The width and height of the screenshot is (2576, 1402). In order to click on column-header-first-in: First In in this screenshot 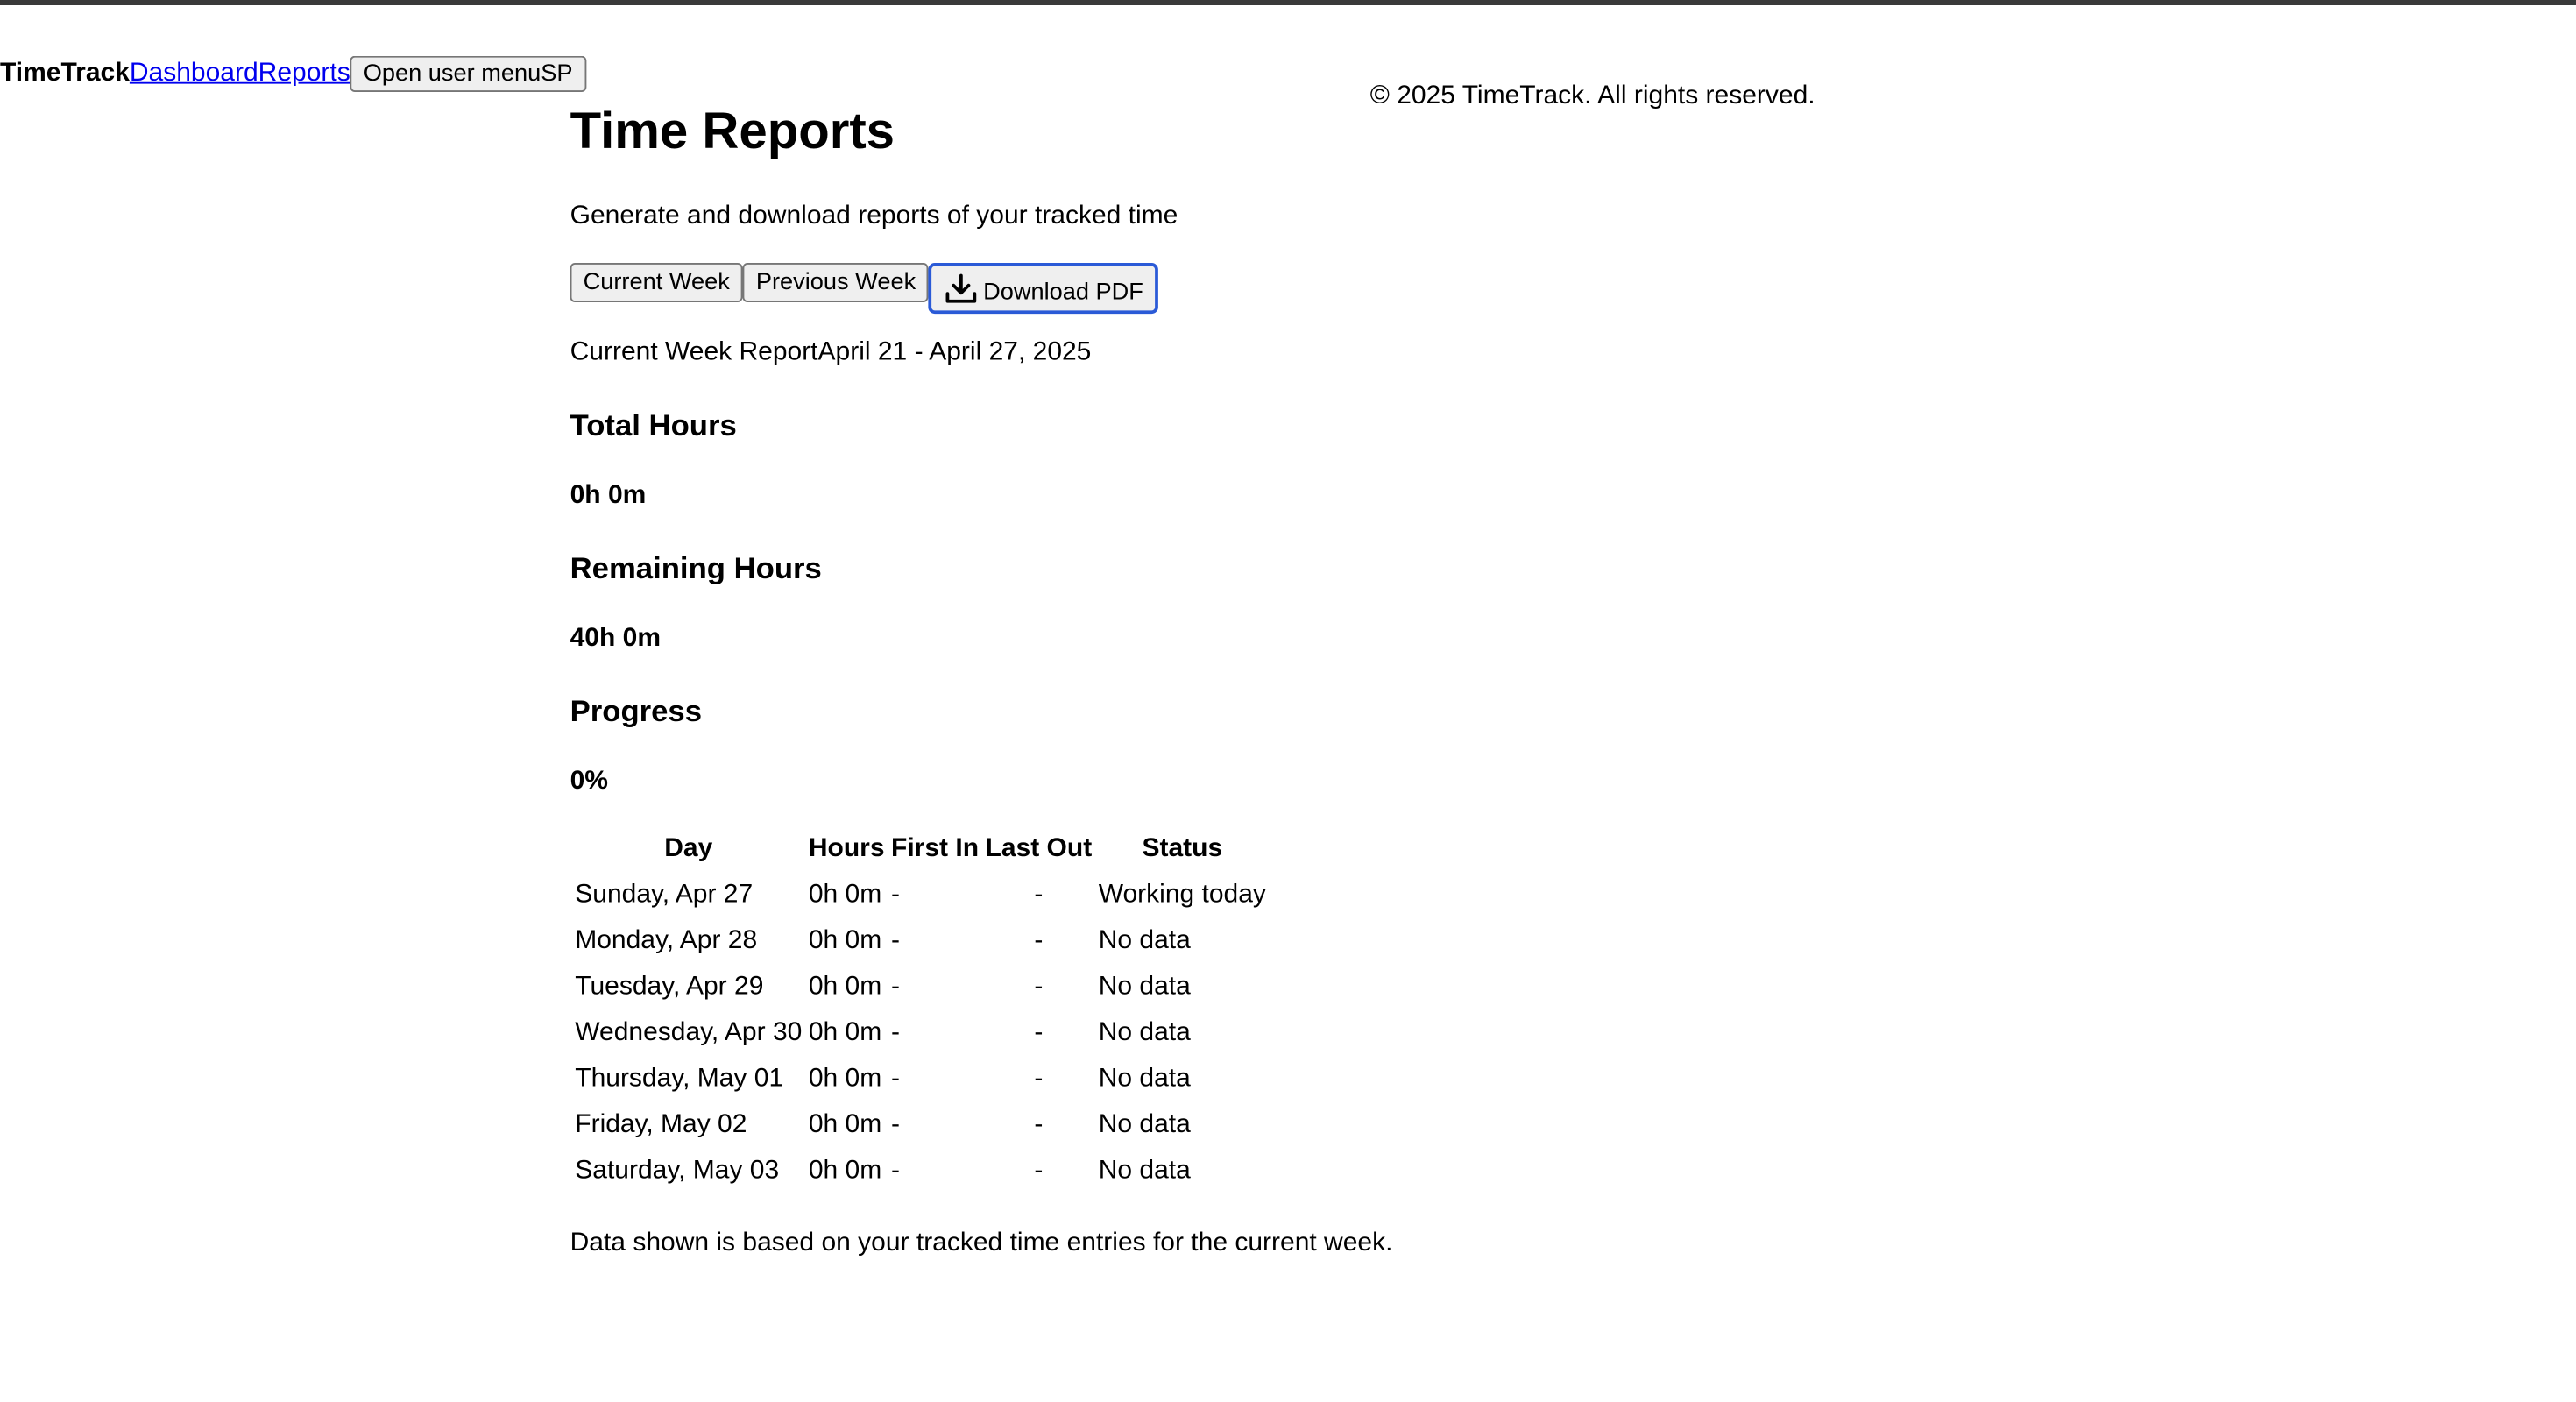, I will do `click(935, 849)`.